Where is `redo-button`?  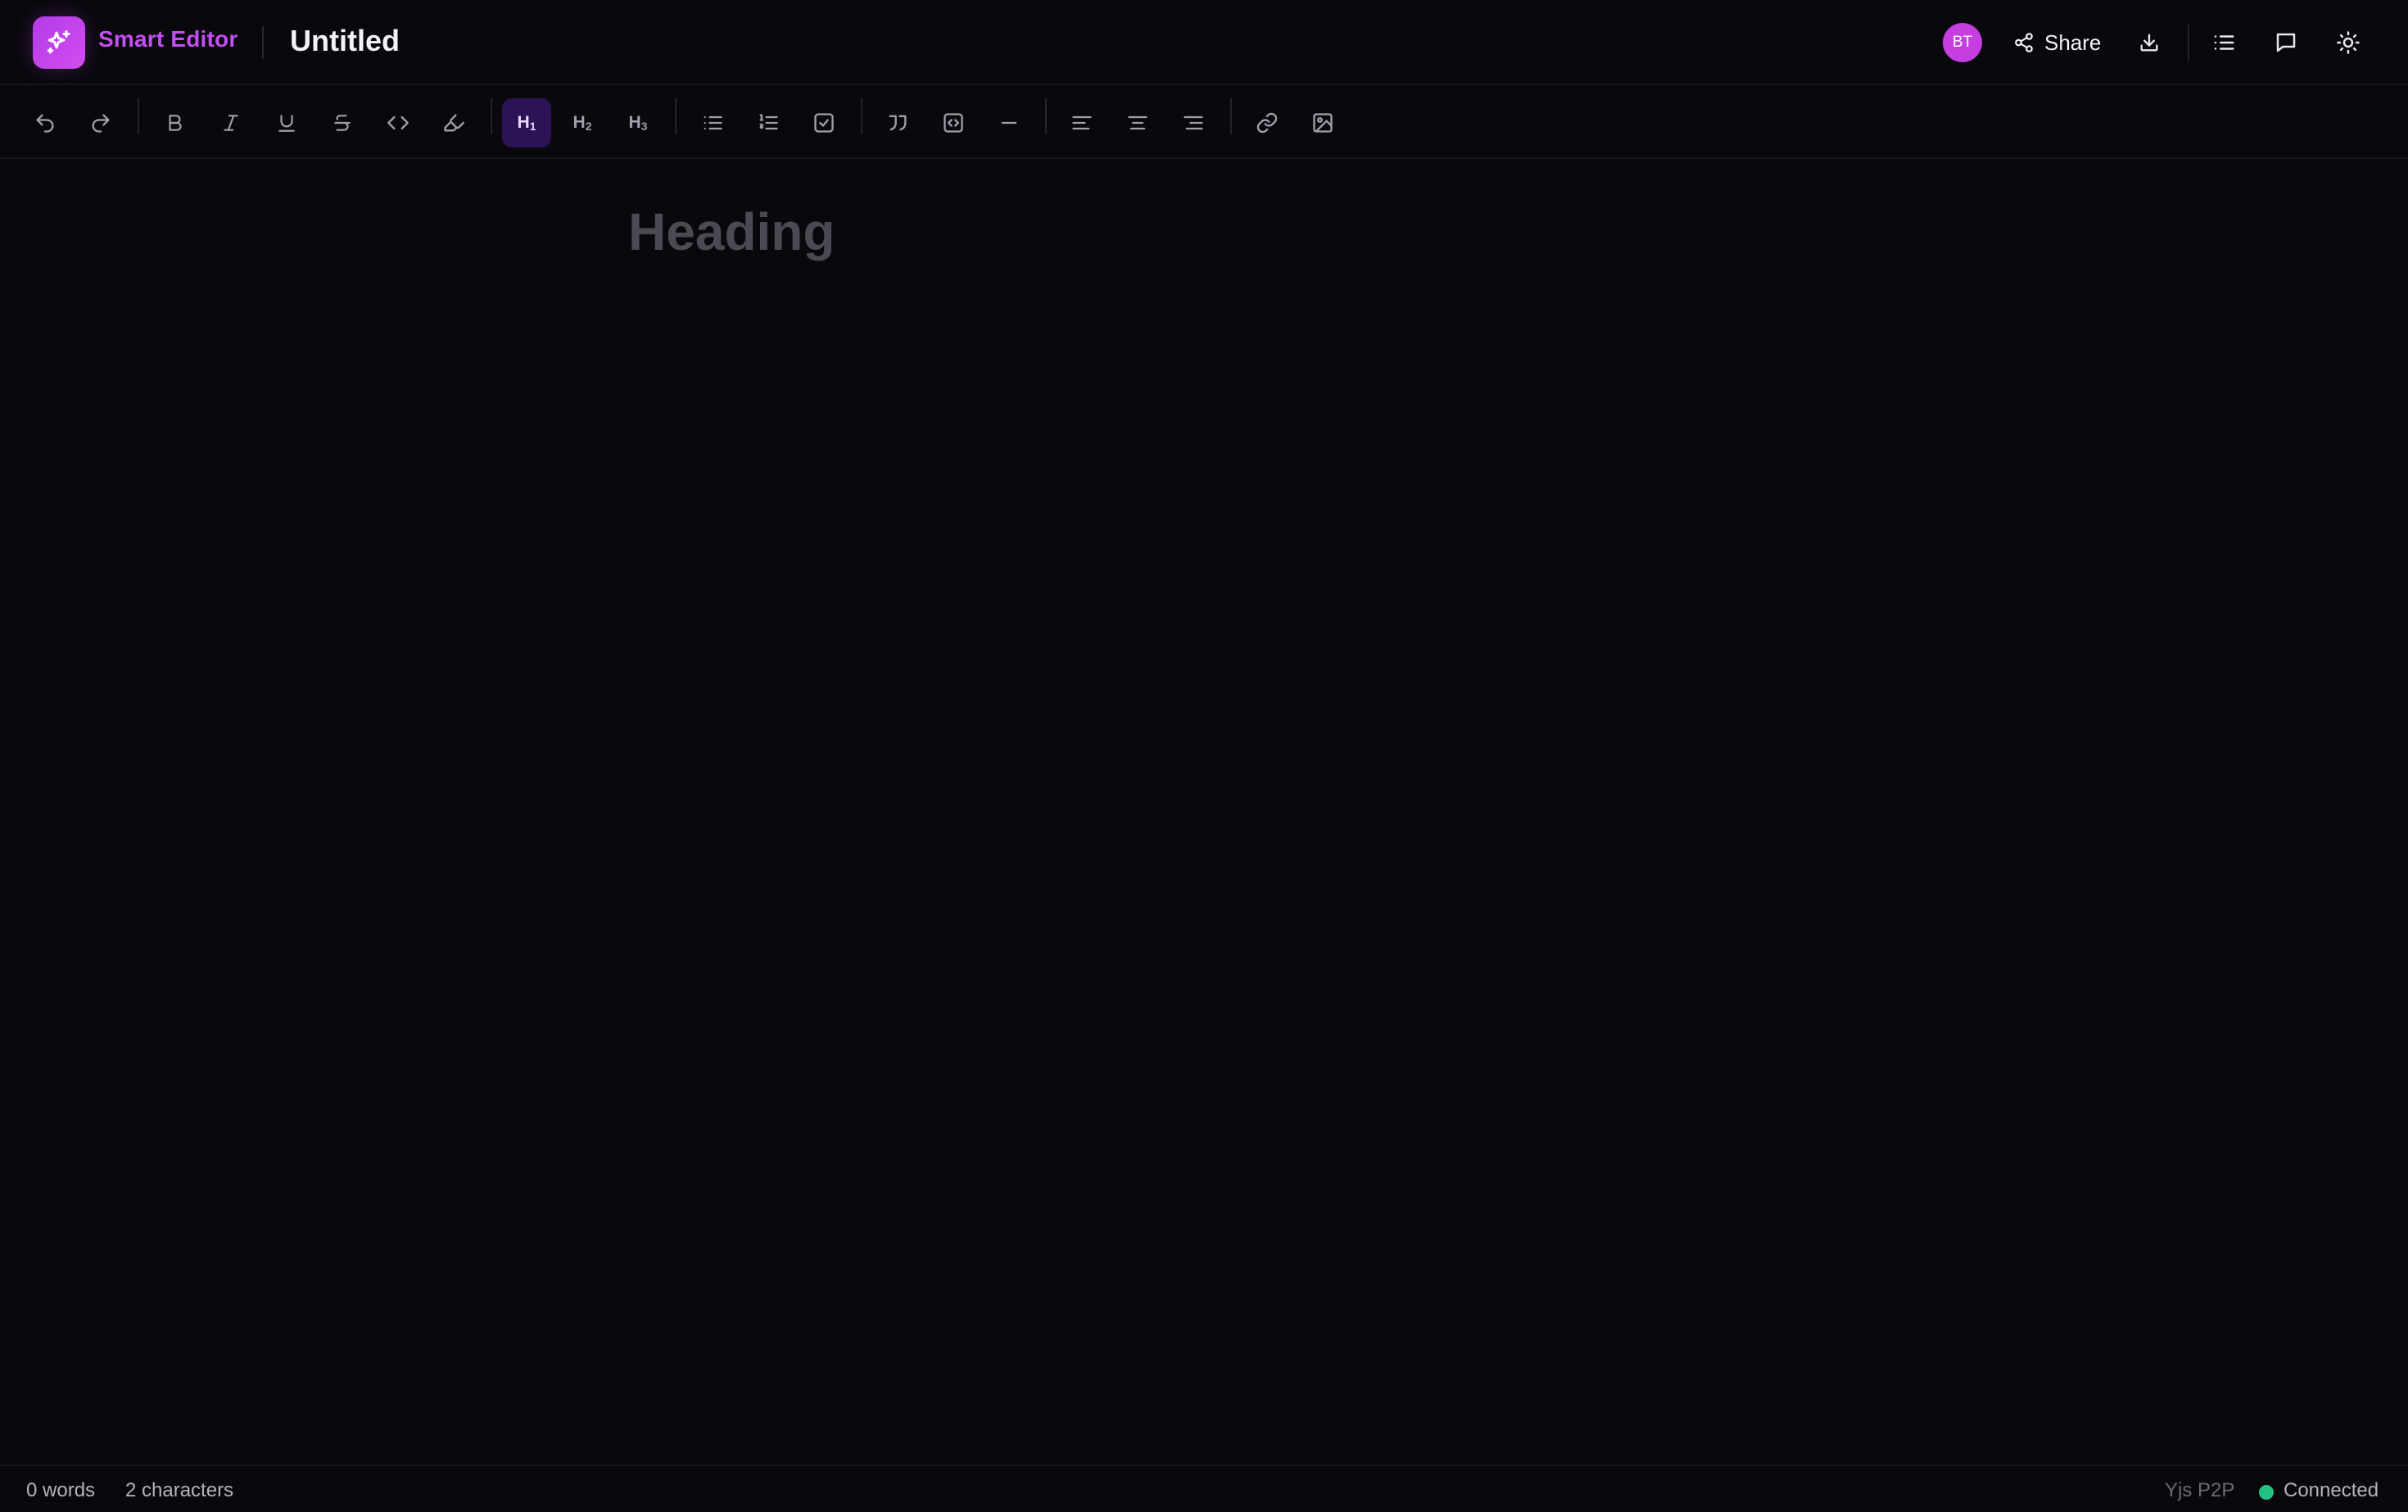
redo-button is located at coordinates (100, 123).